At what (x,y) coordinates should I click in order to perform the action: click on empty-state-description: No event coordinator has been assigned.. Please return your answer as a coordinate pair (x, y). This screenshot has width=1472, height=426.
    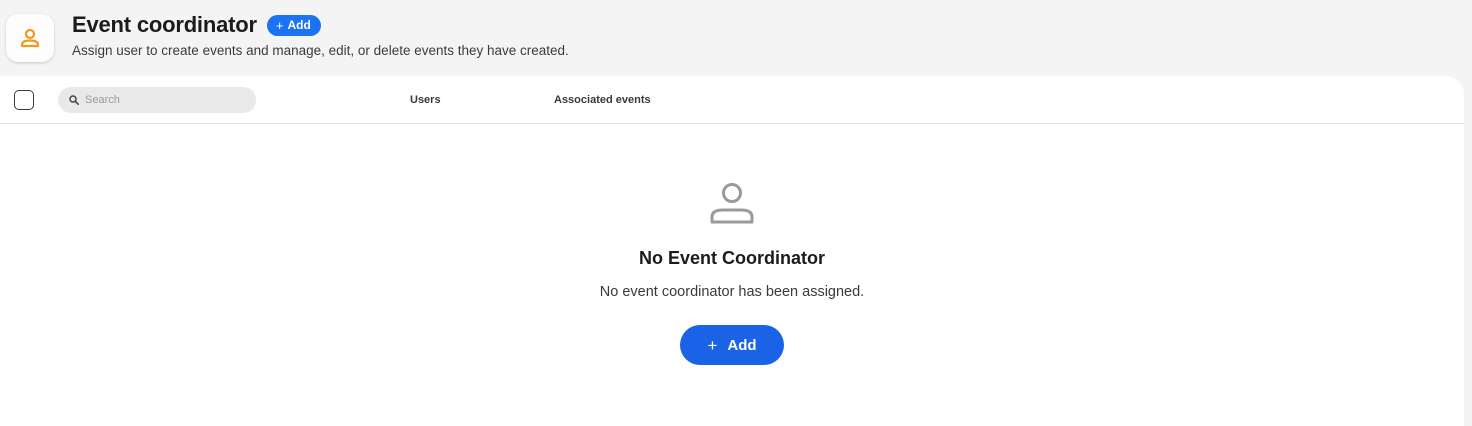
    Looking at the image, I should click on (732, 292).